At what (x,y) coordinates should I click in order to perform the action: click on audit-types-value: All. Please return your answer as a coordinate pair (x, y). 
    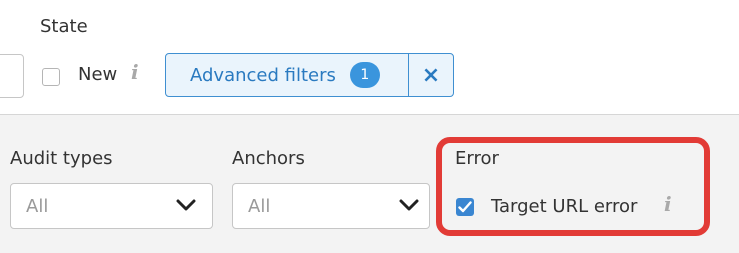
    Looking at the image, I should click on (37, 206).